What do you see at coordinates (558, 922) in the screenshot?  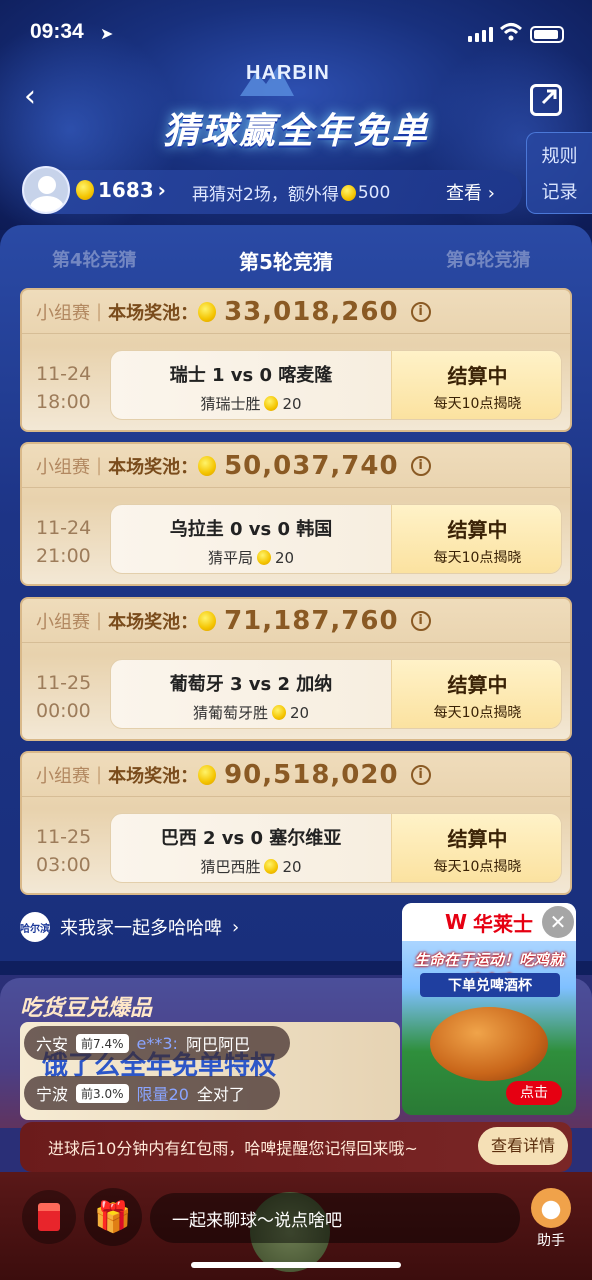 I see `close-icon: ✕` at bounding box center [558, 922].